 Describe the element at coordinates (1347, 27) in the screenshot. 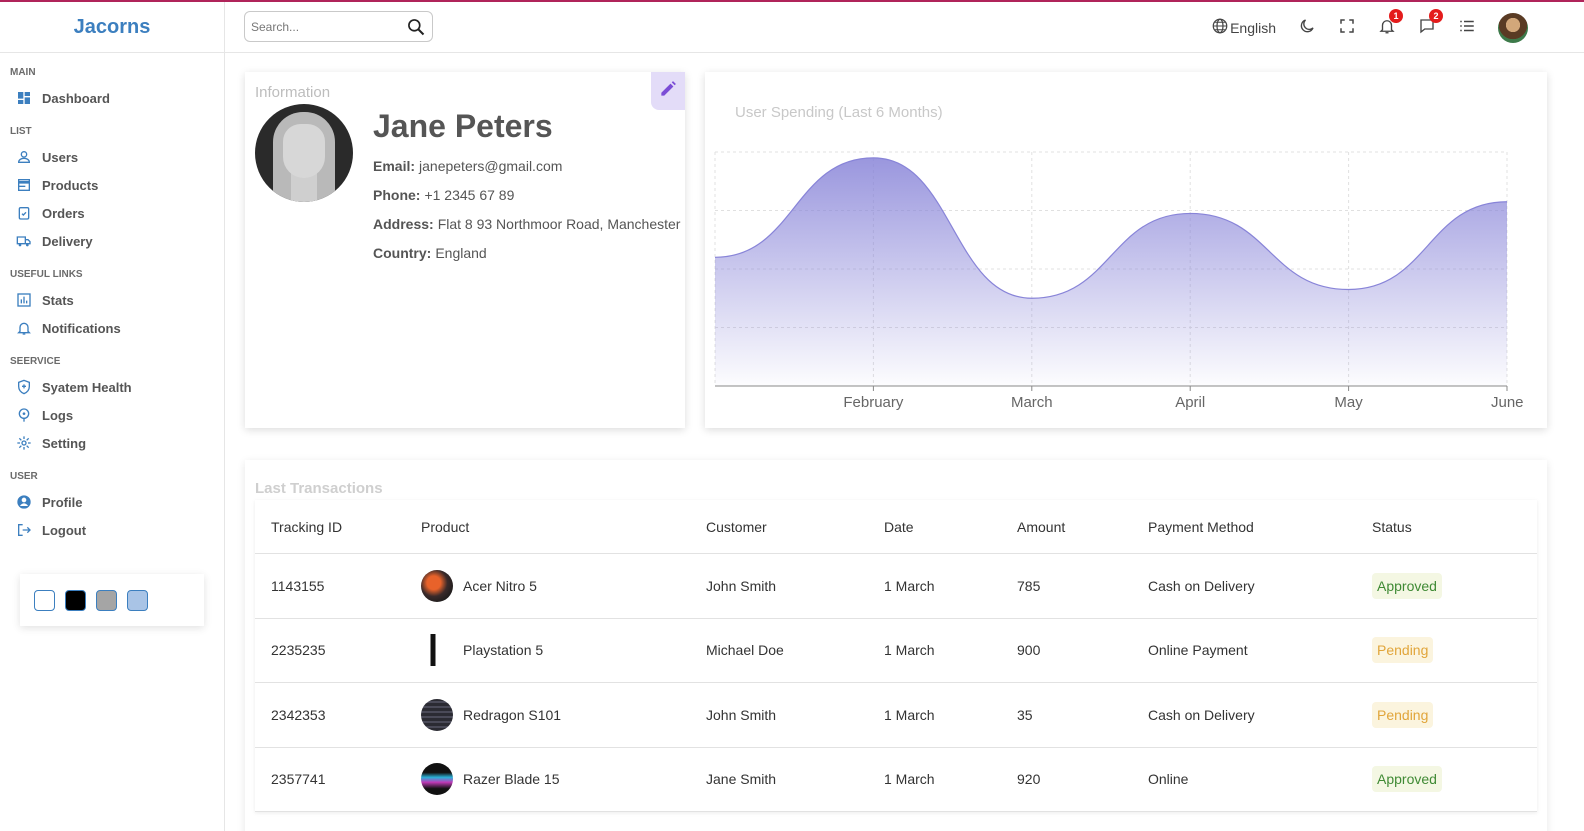

I see `fullscreen-button` at that location.